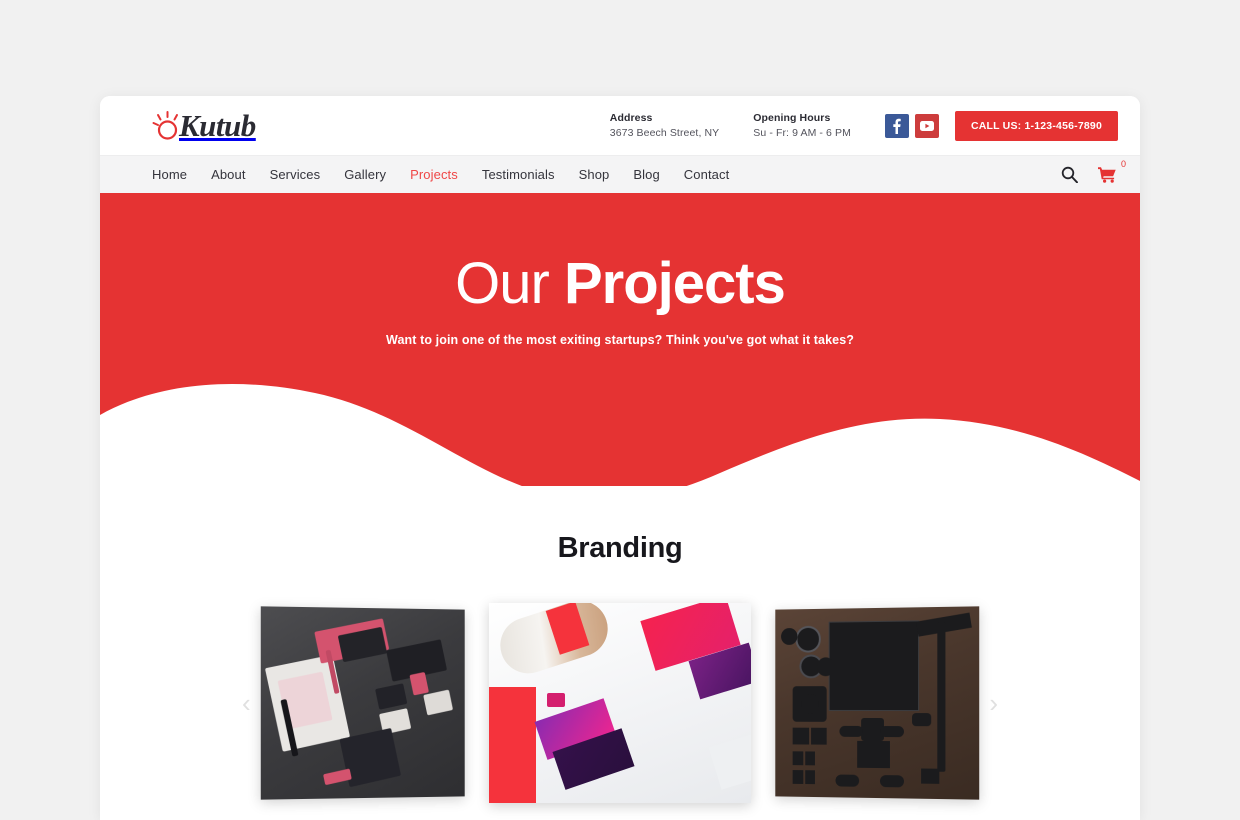  I want to click on dark-stationery-image, so click(362, 703).